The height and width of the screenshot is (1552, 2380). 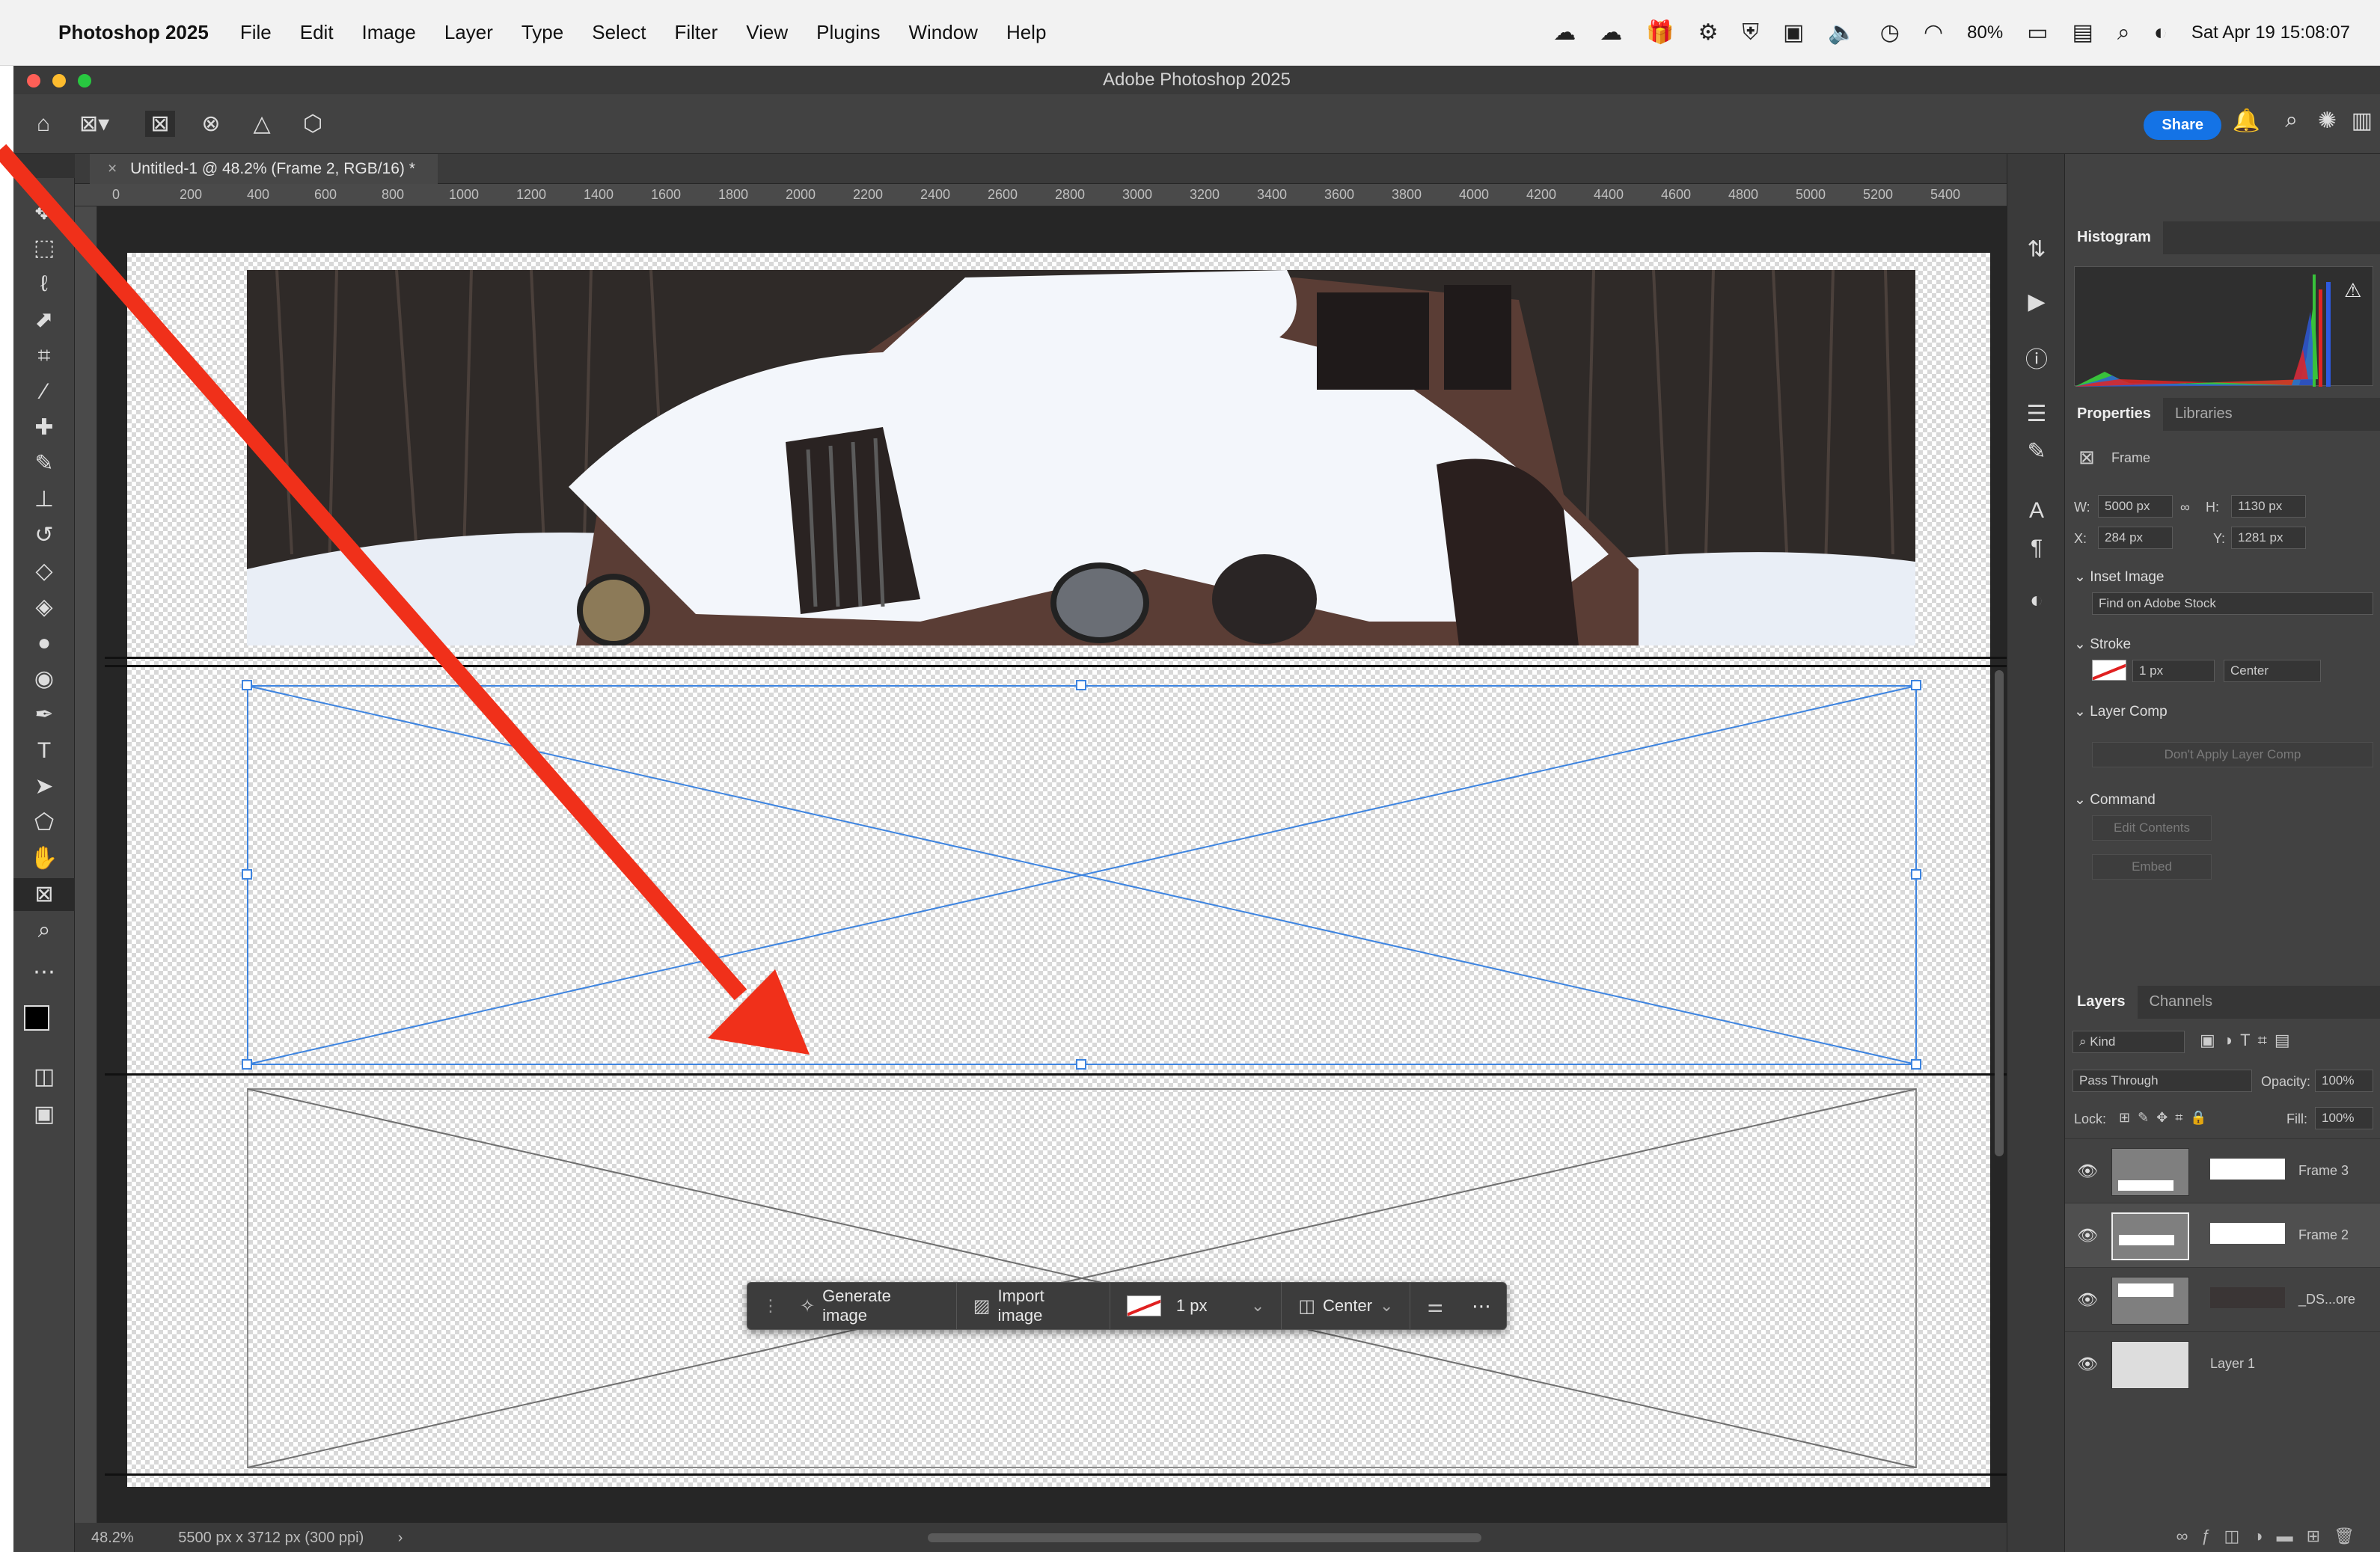 What do you see at coordinates (1890, 32) in the screenshot?
I see `clock-icon: ◷` at bounding box center [1890, 32].